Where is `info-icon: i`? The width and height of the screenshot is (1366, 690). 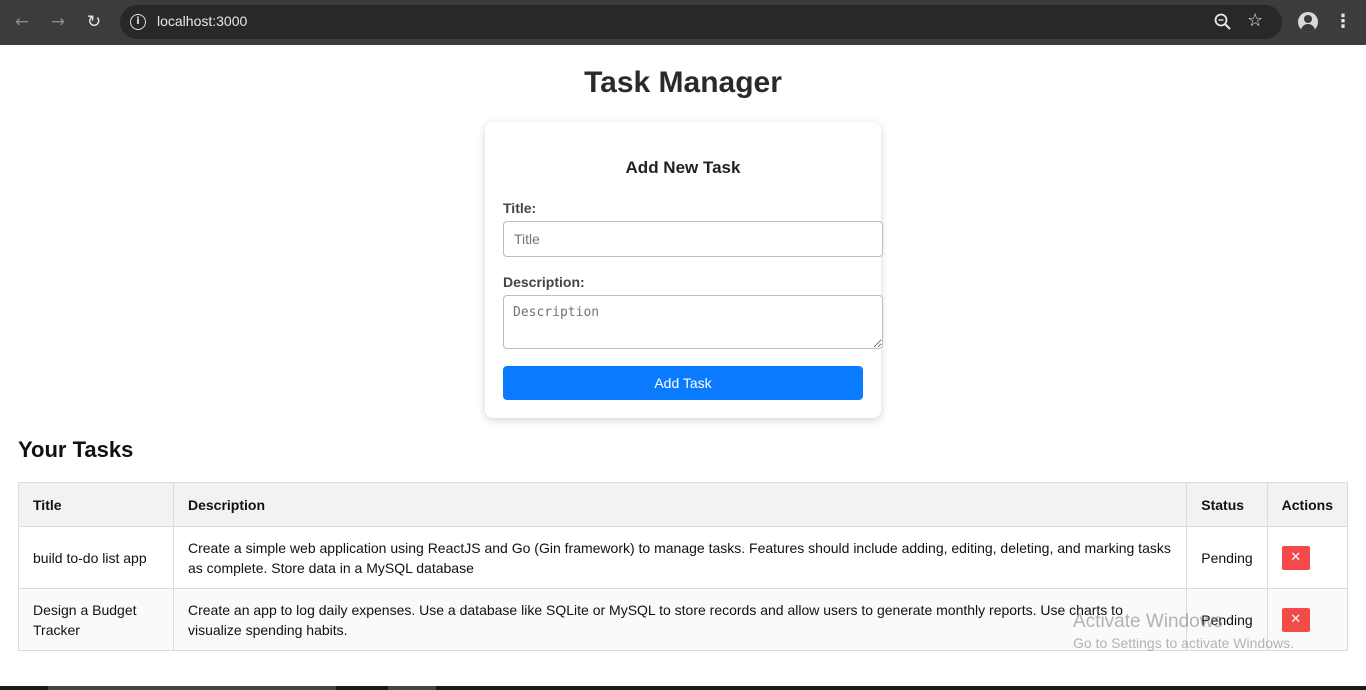 info-icon: i is located at coordinates (138, 22).